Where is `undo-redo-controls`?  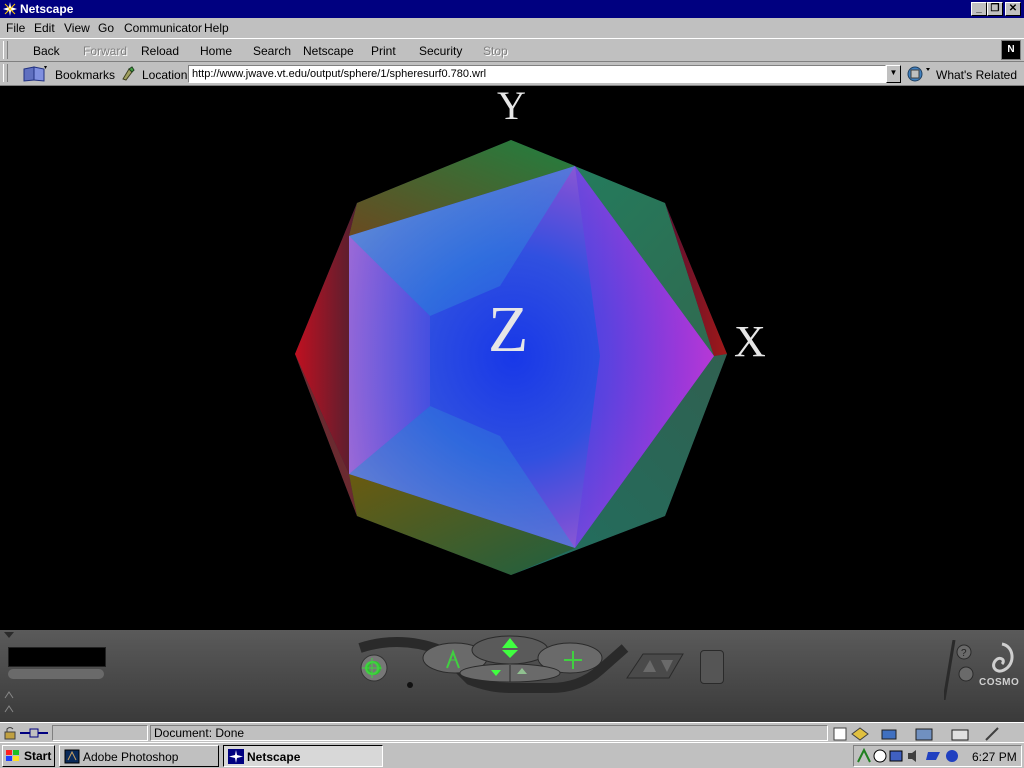
undo-redo-controls is located at coordinates (655, 666).